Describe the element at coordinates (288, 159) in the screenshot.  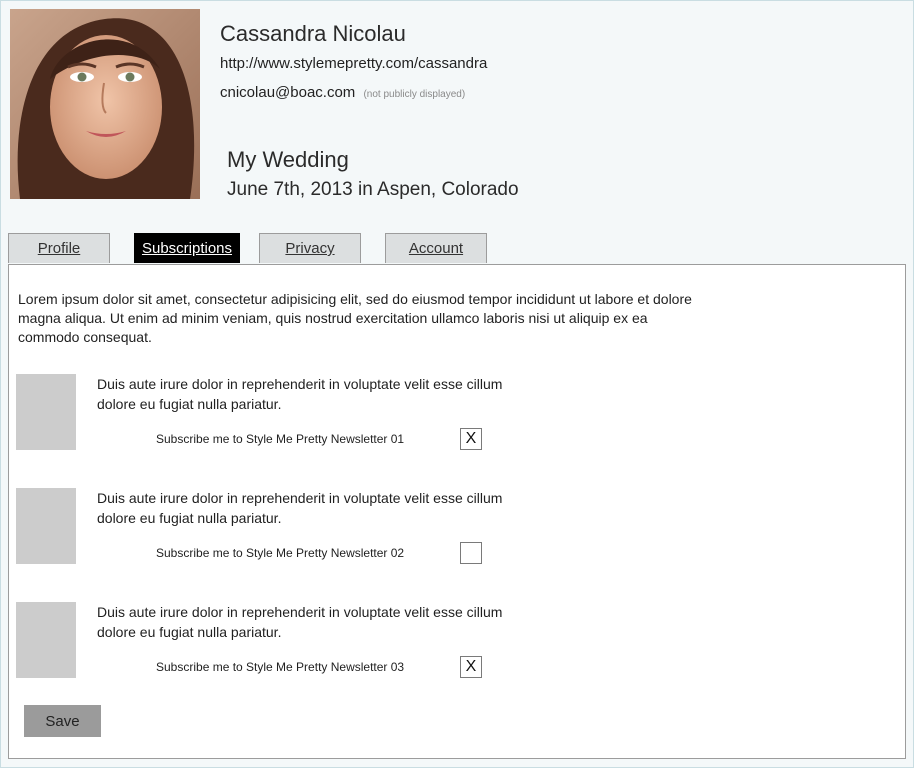
I see `wedding-title: My Wedding` at that location.